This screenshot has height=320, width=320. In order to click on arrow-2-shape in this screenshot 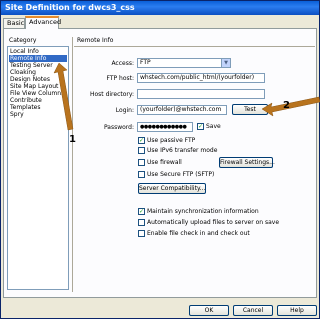, I will do `click(290, 106)`.